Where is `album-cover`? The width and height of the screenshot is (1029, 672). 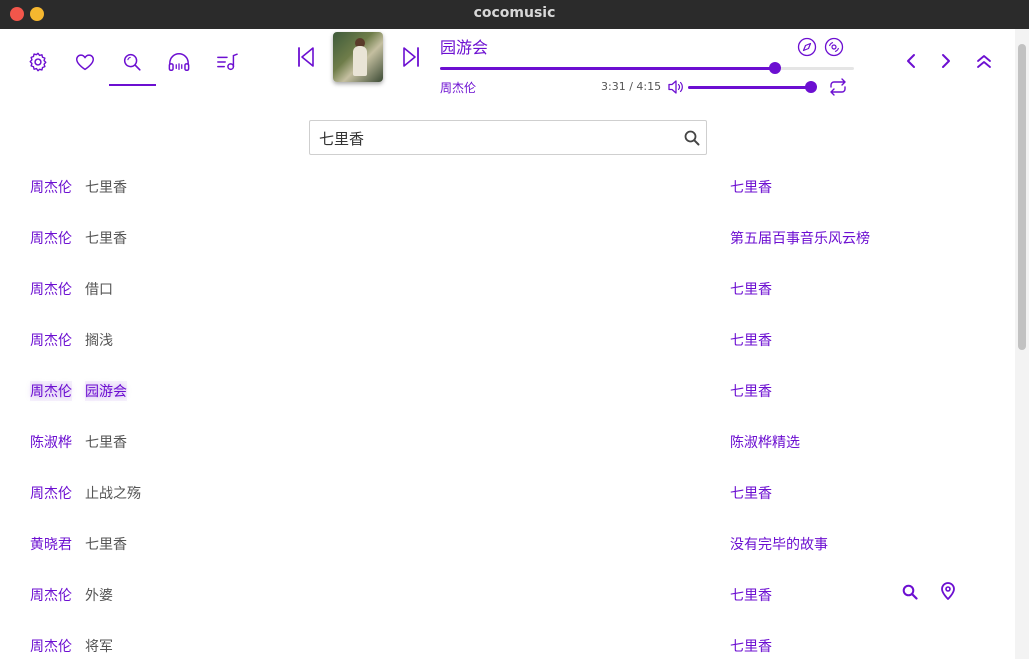
album-cover is located at coordinates (358, 57).